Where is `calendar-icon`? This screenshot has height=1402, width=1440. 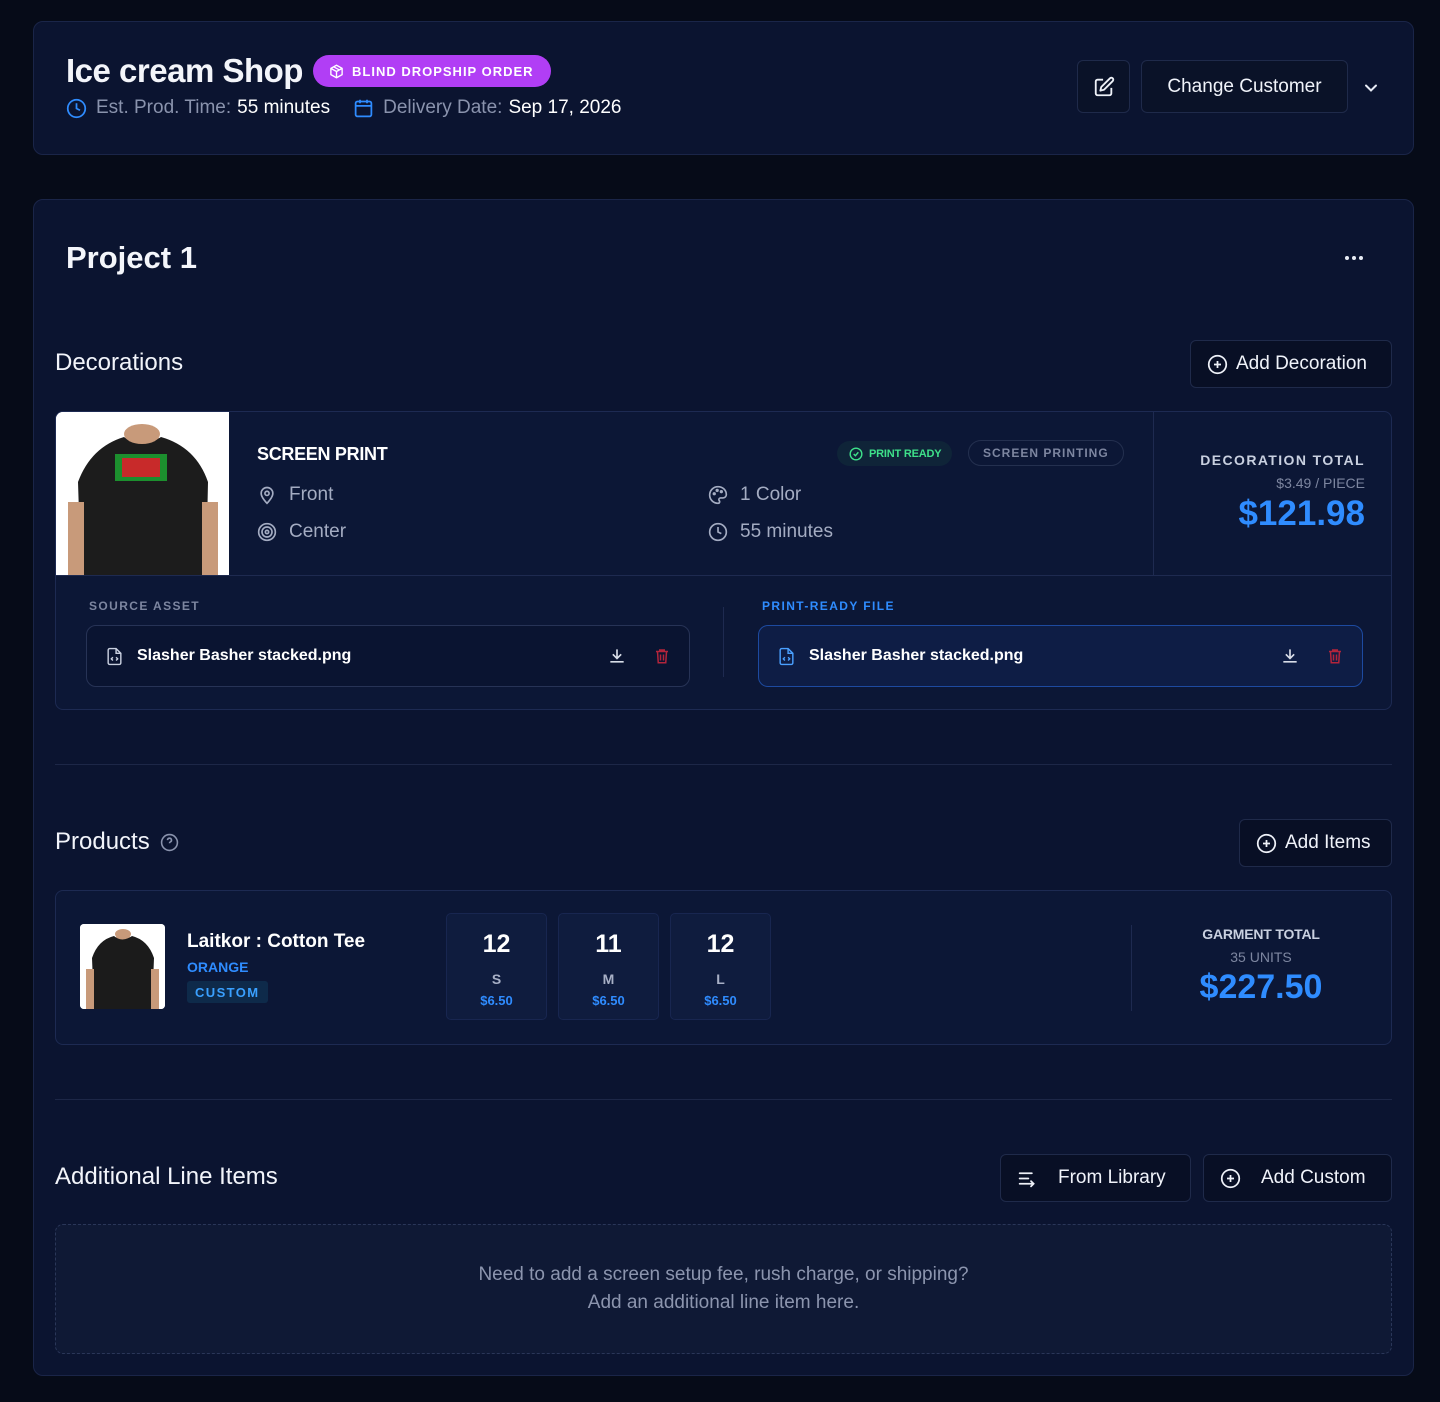 calendar-icon is located at coordinates (363, 108).